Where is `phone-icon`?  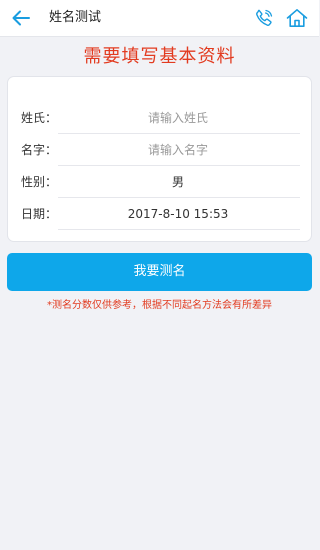
phone-icon is located at coordinates (264, 17).